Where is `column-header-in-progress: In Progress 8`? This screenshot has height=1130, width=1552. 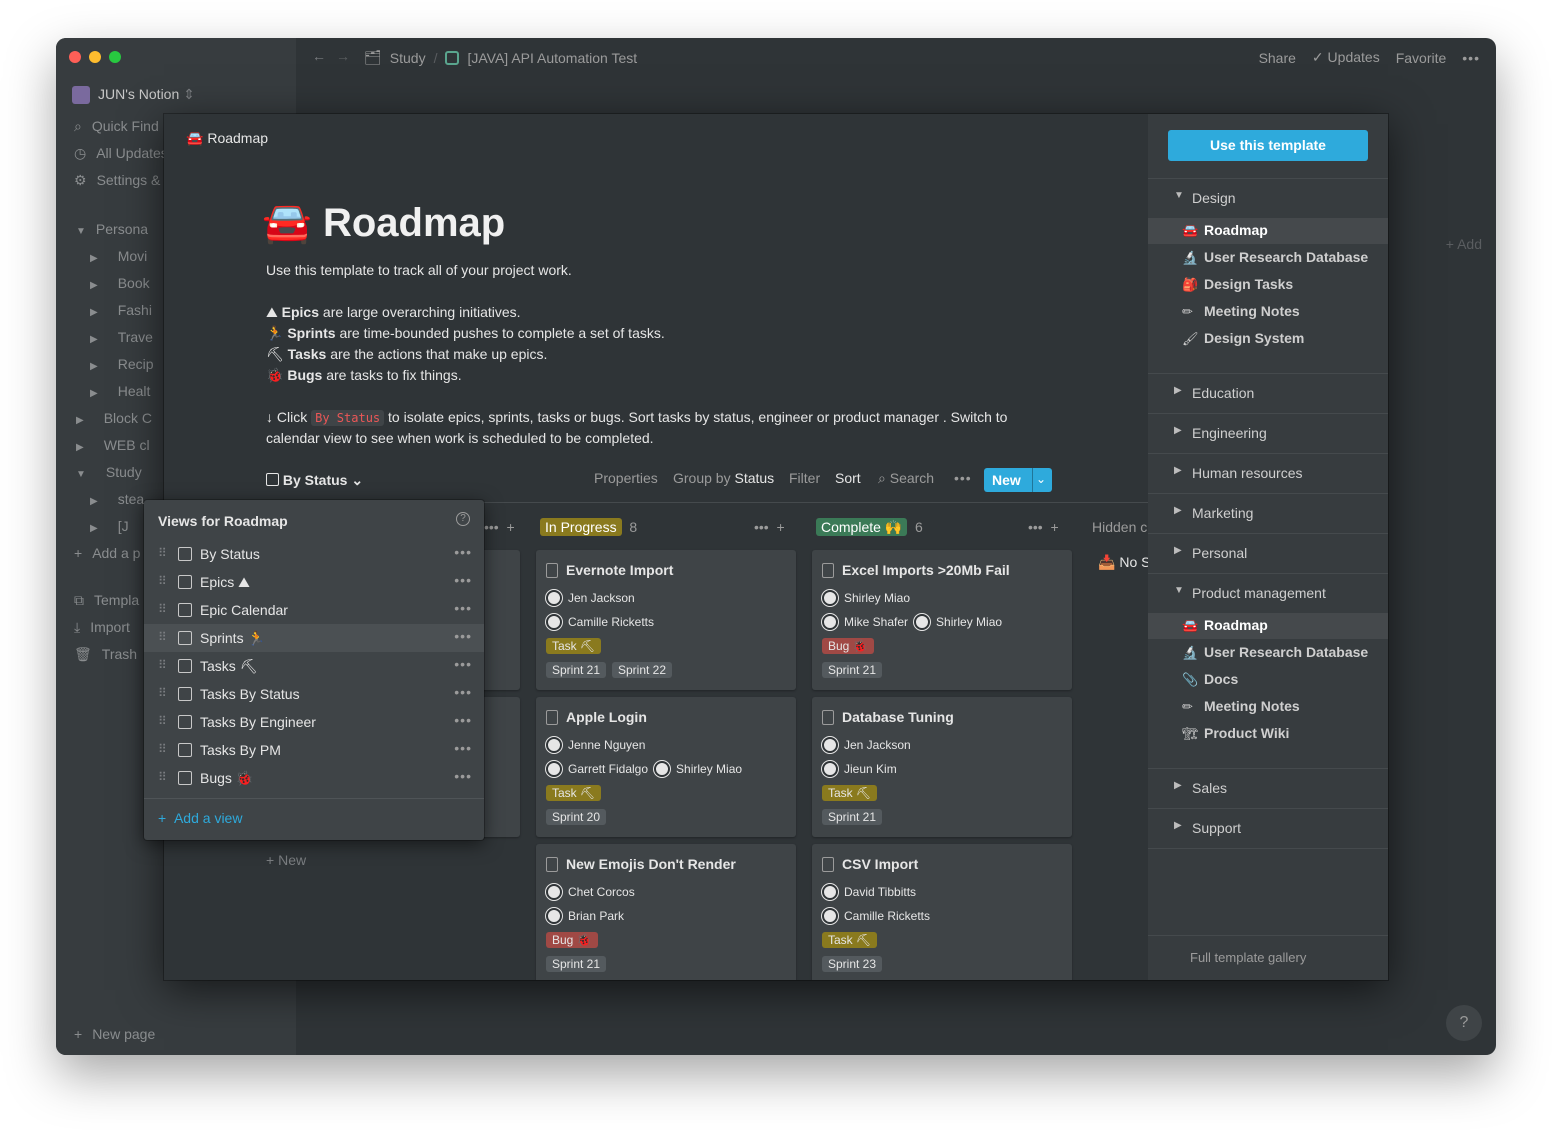
column-header-in-progress: In Progress 8 is located at coordinates (588, 527).